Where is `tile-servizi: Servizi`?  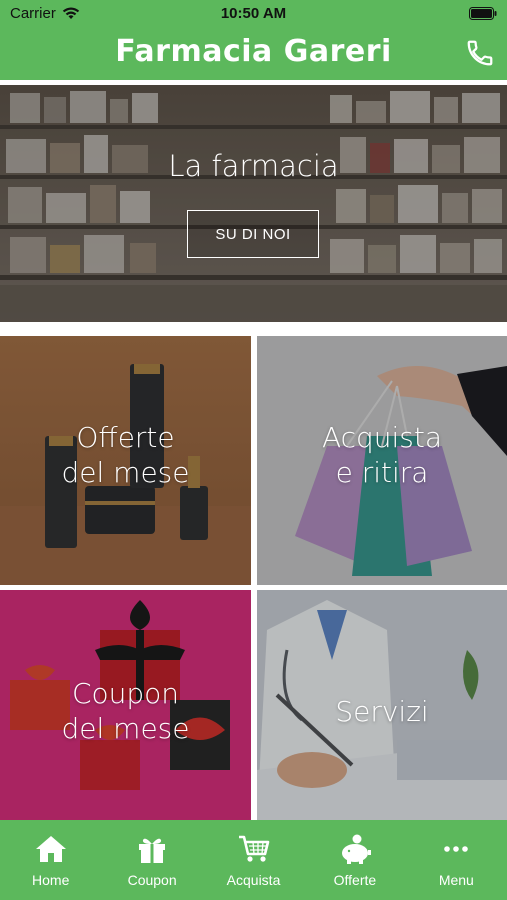
tile-servizi: Servizi is located at coordinates (382, 705).